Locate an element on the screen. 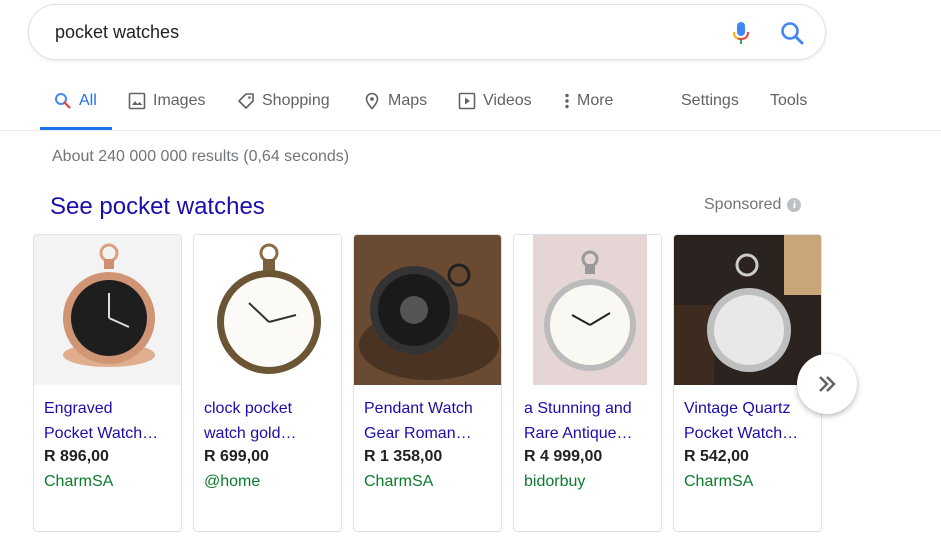 The image size is (941, 552). tab-videos: Videos is located at coordinates (495, 106).